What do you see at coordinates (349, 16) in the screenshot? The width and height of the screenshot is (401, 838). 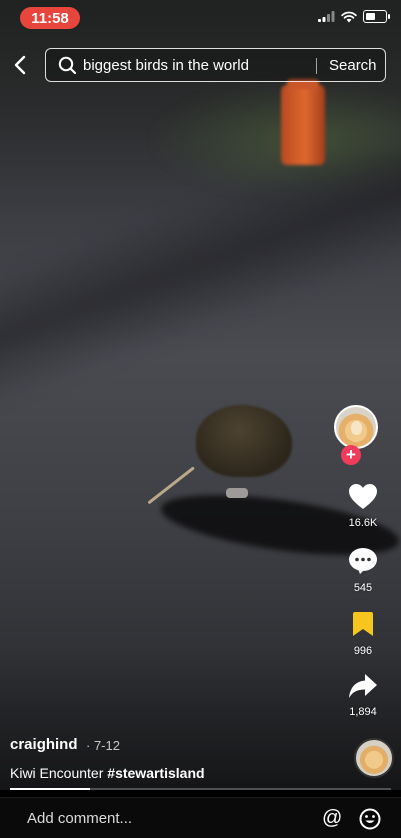 I see `wifi-icon` at bounding box center [349, 16].